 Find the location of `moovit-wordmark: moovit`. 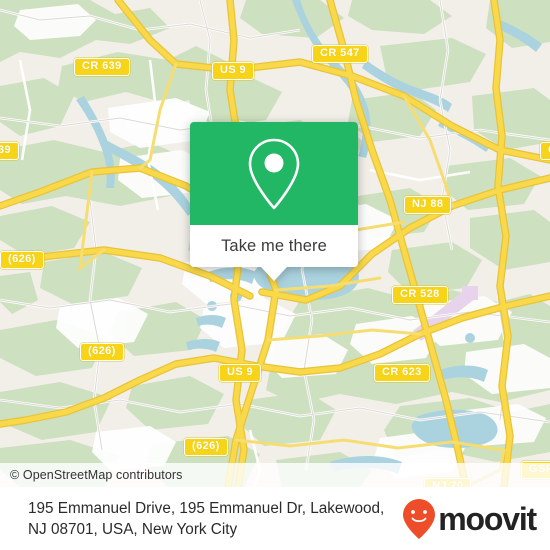

moovit-wordmark: moovit is located at coordinates (487, 518).